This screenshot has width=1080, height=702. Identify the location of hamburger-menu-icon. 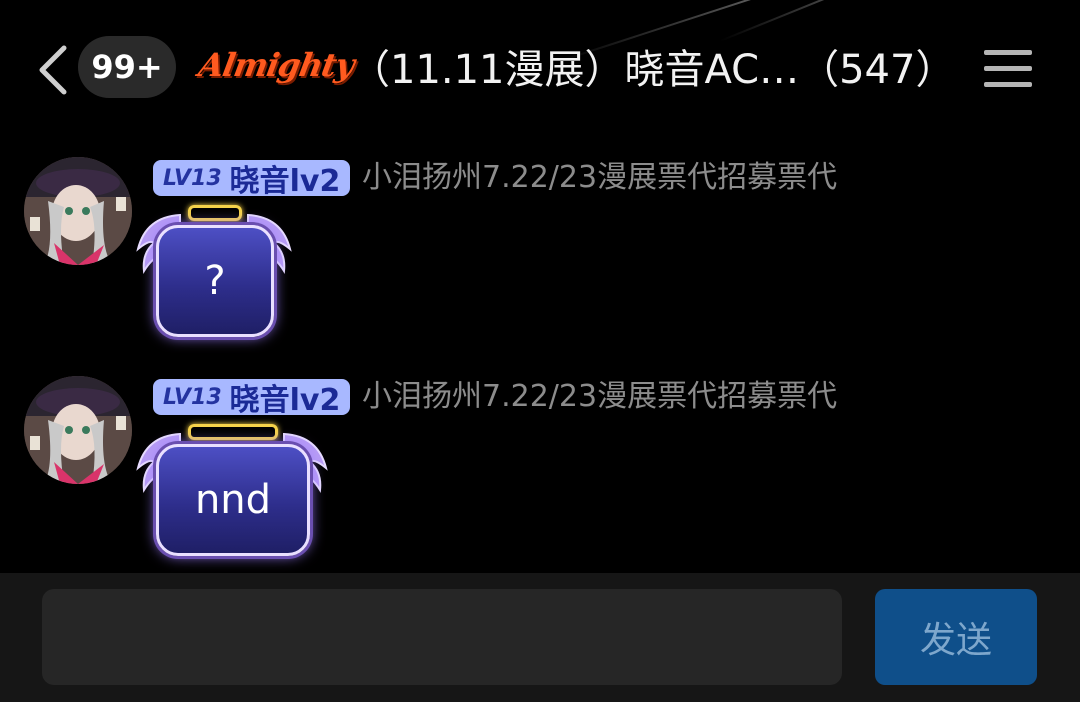
(1008, 68).